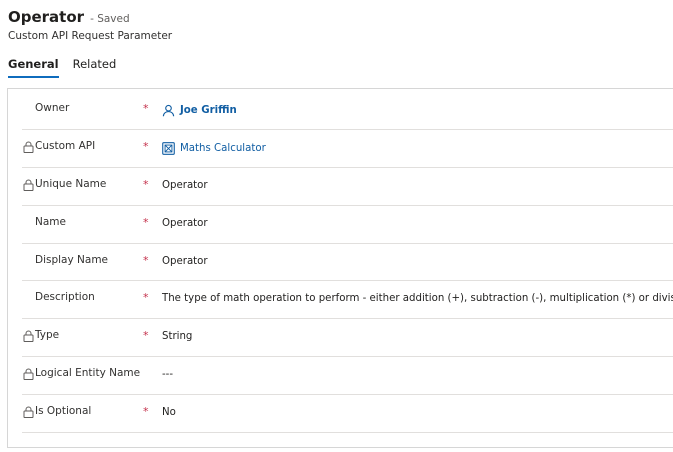 Image resolution: width=673 pixels, height=452 pixels. What do you see at coordinates (185, 223) in the screenshot?
I see `name-input: Operator` at bounding box center [185, 223].